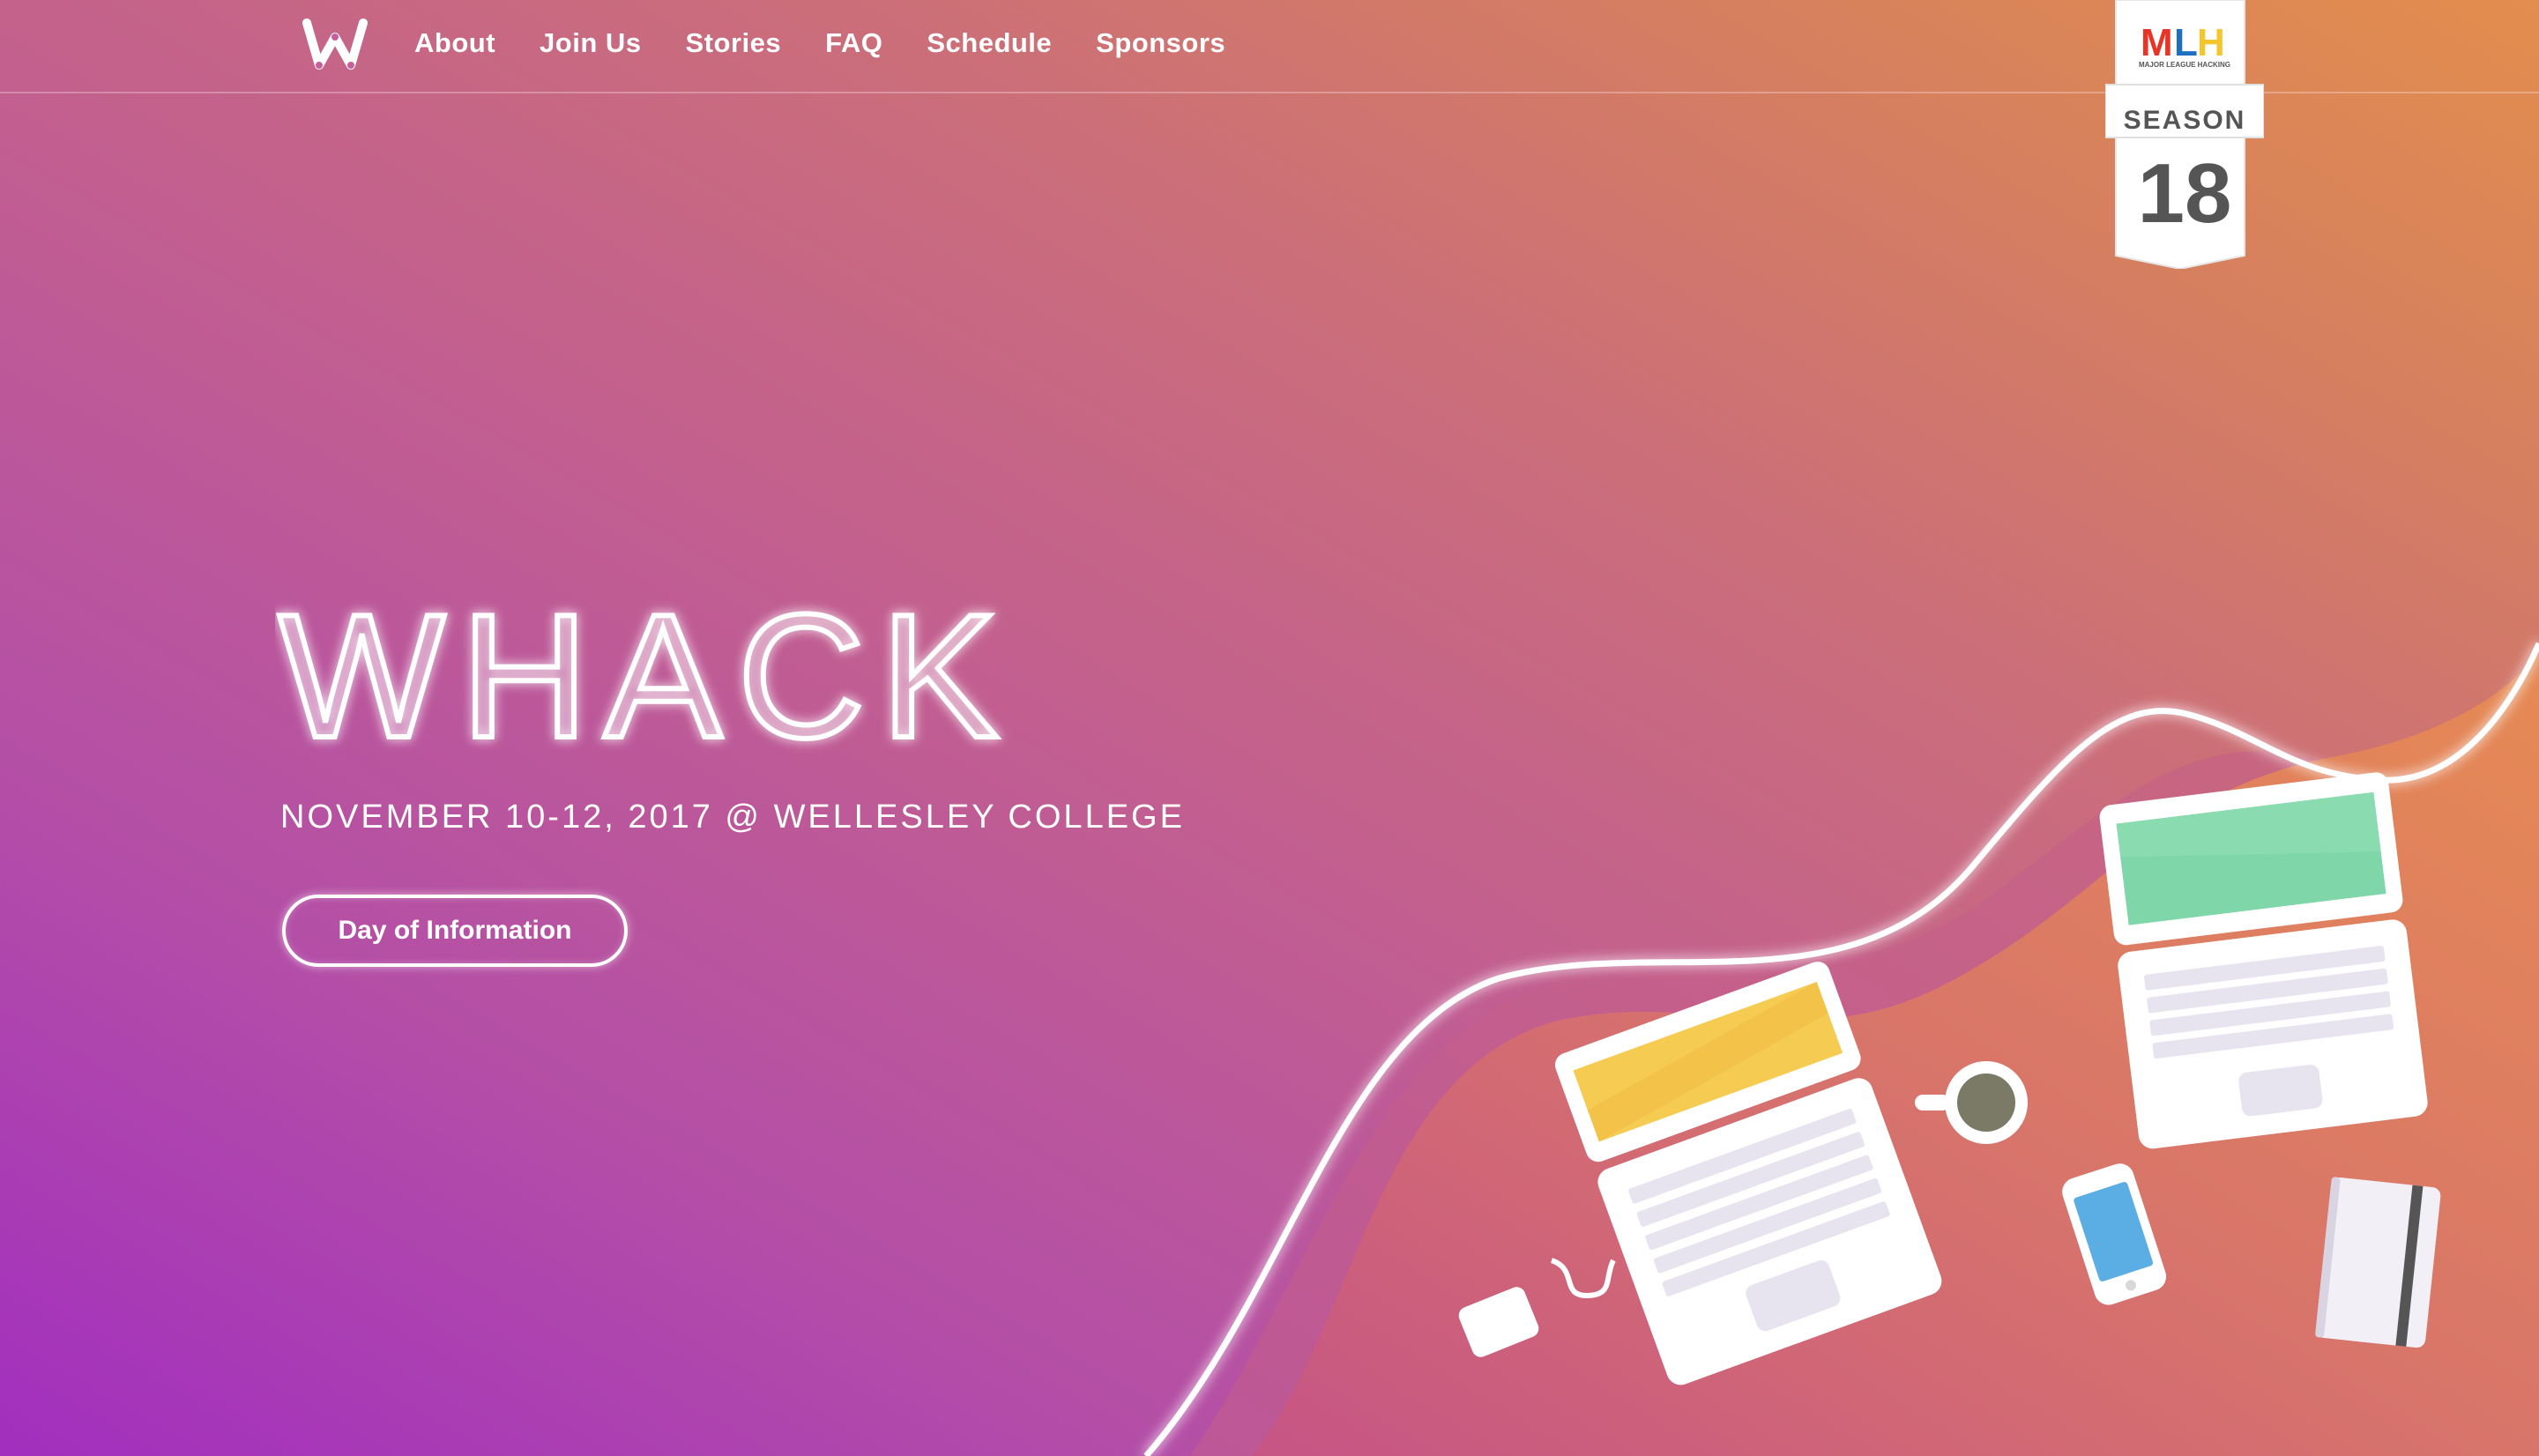 The width and height of the screenshot is (2539, 1456). I want to click on hero-title: WHACK, so click(645, 674).